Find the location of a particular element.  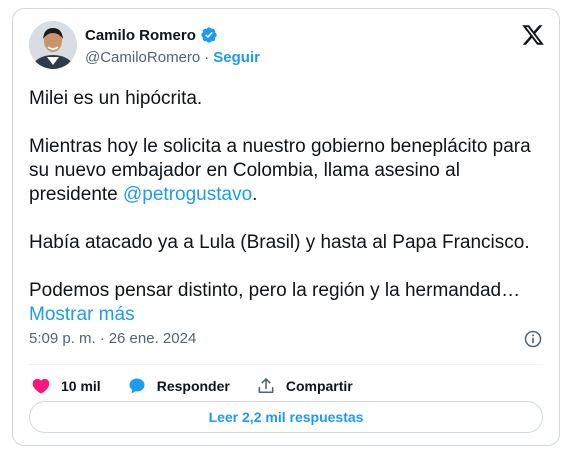

timestamp: 5:09 p. m. · 26 ene. 2024 is located at coordinates (112, 338).